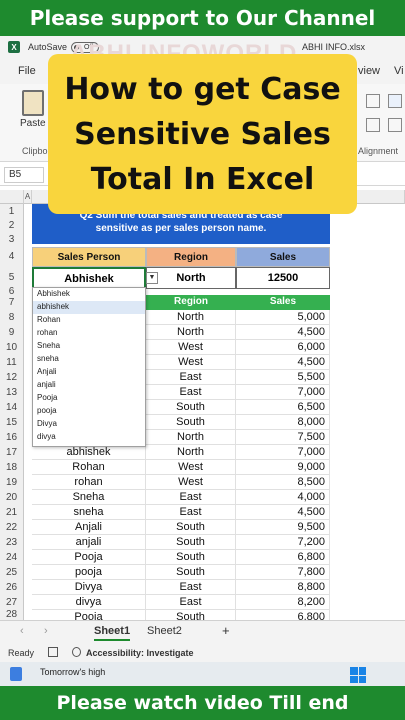 This screenshot has width=405, height=720. Describe the element at coordinates (89, 424) in the screenshot. I see `dropdown-option: Divya` at that location.